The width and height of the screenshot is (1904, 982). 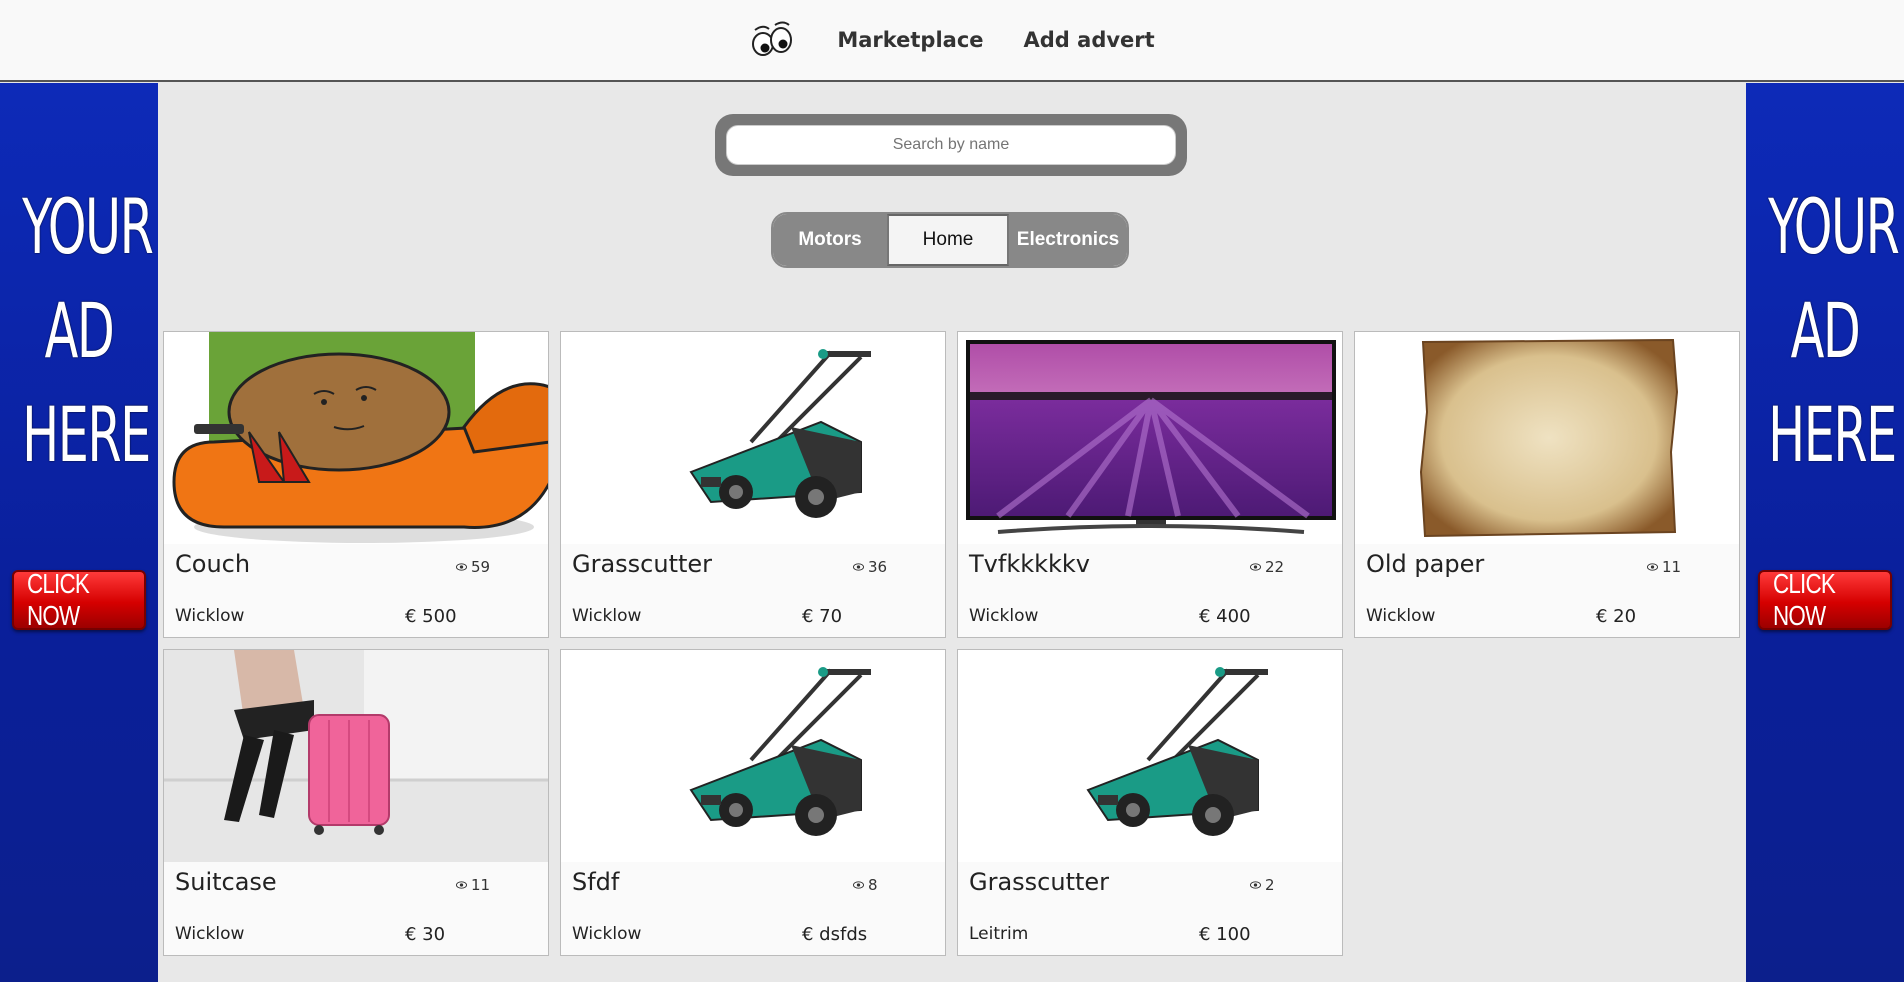 I want to click on nav-marketplace-link: Marketplace, so click(x=910, y=40).